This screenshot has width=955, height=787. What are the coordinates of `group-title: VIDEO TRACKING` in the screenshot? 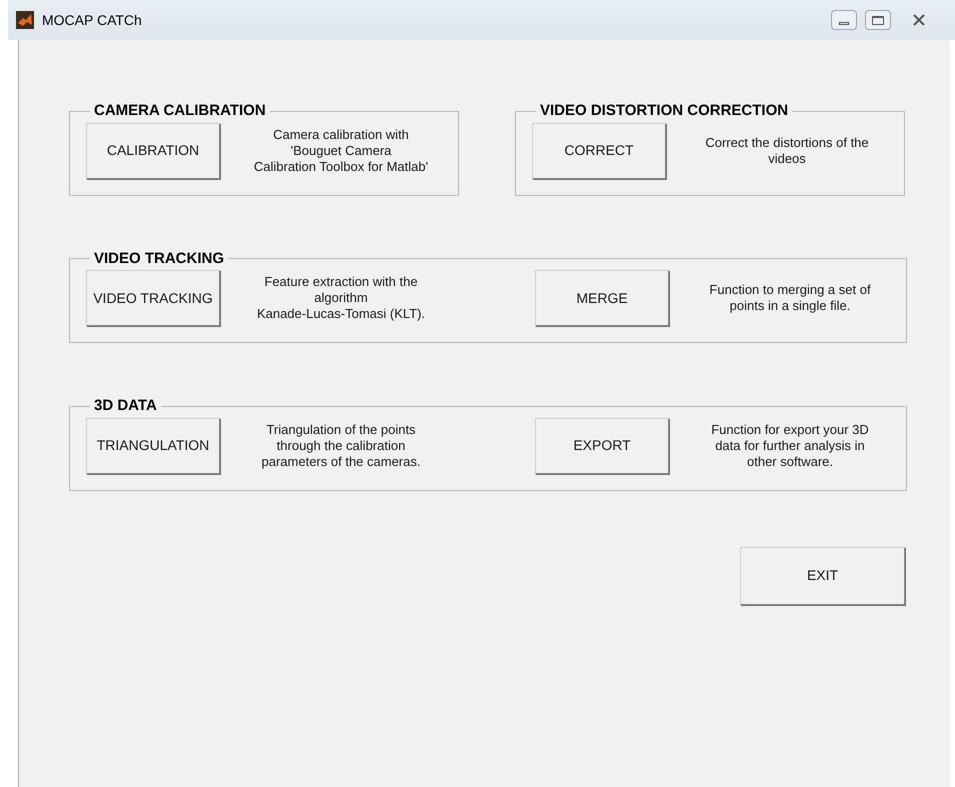 It's located at (159, 258).